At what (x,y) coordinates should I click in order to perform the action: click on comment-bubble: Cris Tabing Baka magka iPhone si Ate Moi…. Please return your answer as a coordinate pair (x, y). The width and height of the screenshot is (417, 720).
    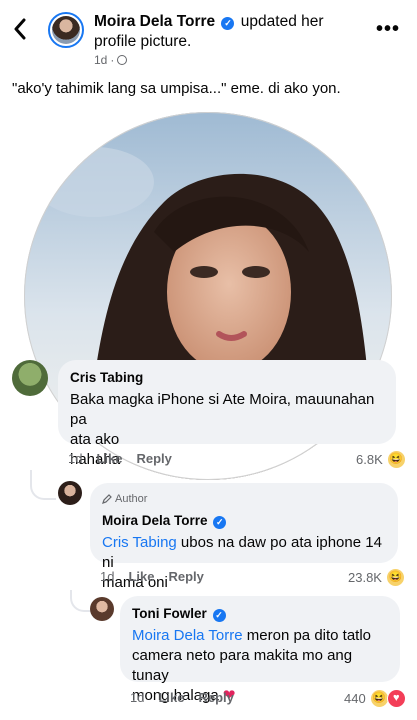
    Looking at the image, I should click on (227, 414).